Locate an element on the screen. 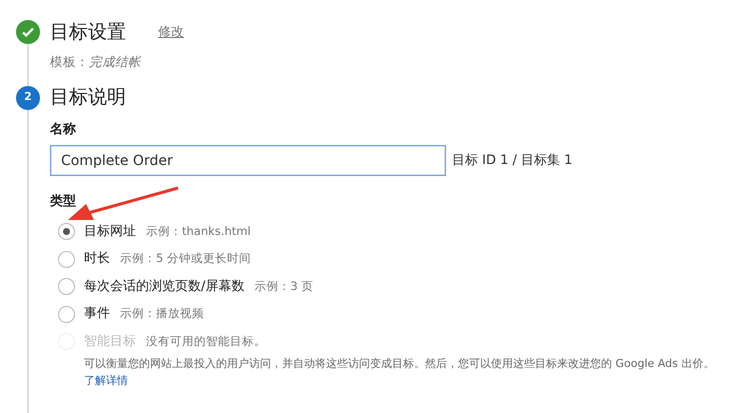 This screenshot has height=413, width=752. option-label: 智能目标 is located at coordinates (110, 341).